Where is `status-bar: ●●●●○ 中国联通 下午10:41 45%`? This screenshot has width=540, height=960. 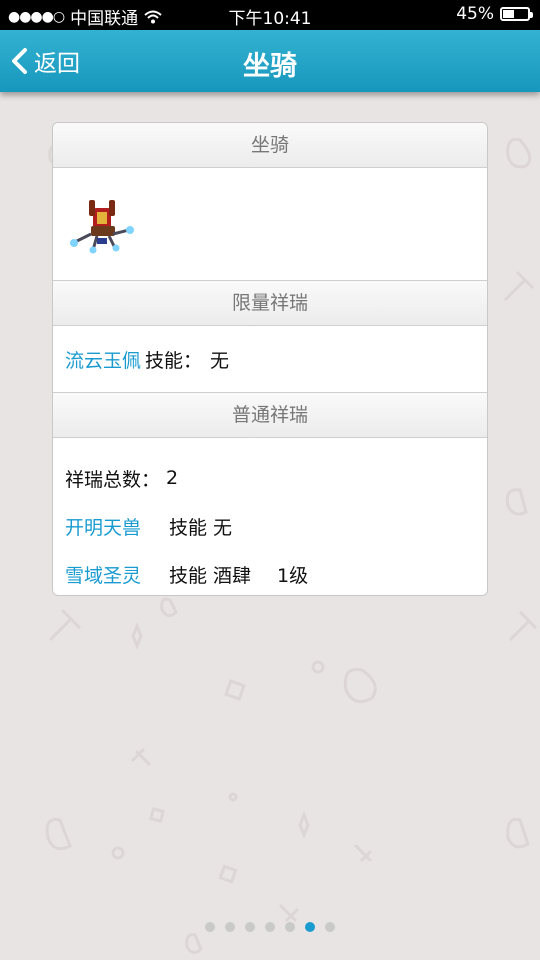
status-bar: ●●●●○ 中国联通 下午10:41 45% is located at coordinates (270, 15).